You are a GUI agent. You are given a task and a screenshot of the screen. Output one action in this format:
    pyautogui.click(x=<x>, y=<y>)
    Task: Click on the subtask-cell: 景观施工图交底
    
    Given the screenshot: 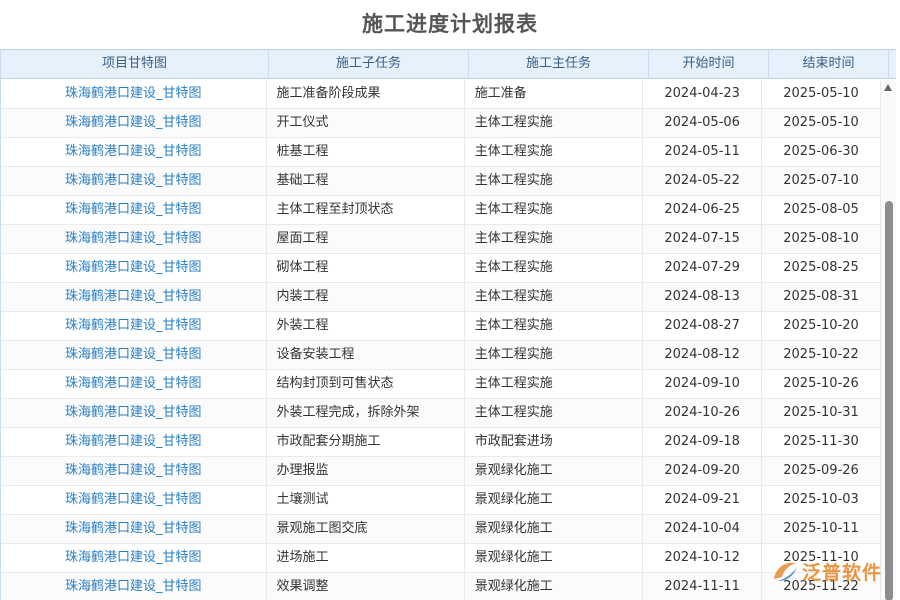 What is the action you would take?
    pyautogui.click(x=366, y=529)
    